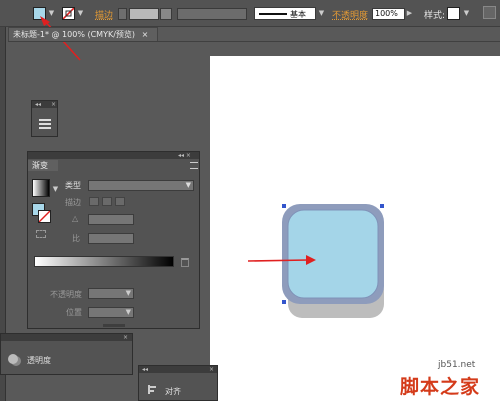 This screenshot has width=500, height=401. Describe the element at coordinates (184, 155) in the screenshot. I see `collapse-icon: ◂◂ ×` at that location.